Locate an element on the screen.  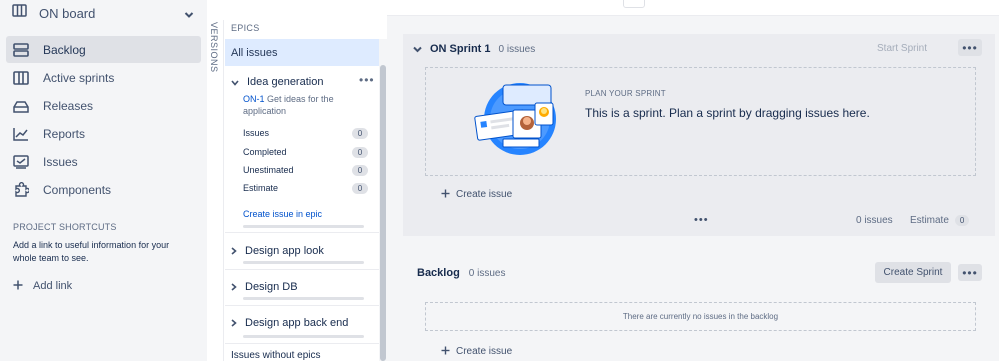
add-link-label: Add link is located at coordinates (53, 286).